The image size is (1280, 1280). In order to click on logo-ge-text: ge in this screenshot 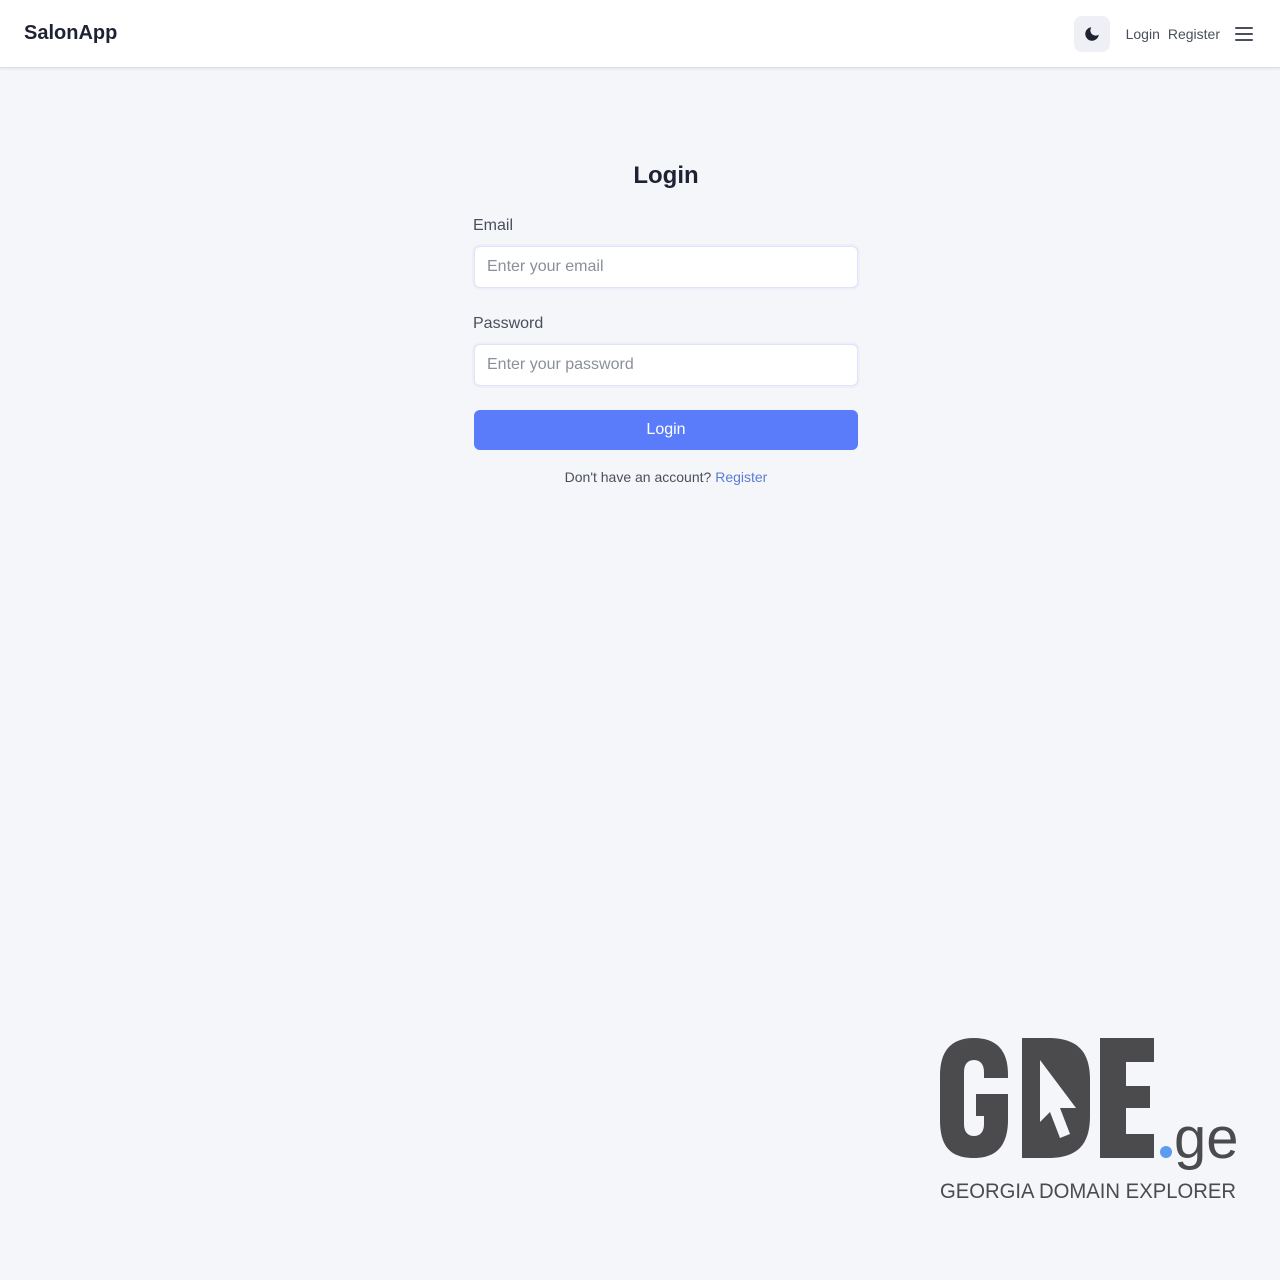, I will do `click(1206, 1138)`.